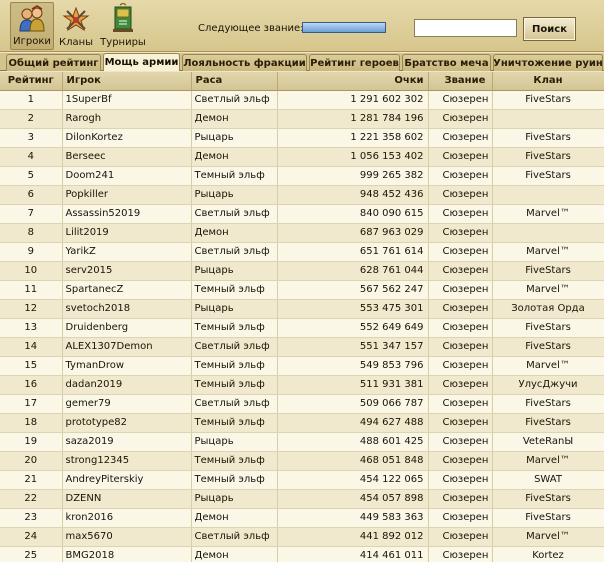 Image resolution: width=604 pixels, height=562 pixels. What do you see at coordinates (353, 554) in the screenshot?
I see `cell-points: 414 461 011` at bounding box center [353, 554].